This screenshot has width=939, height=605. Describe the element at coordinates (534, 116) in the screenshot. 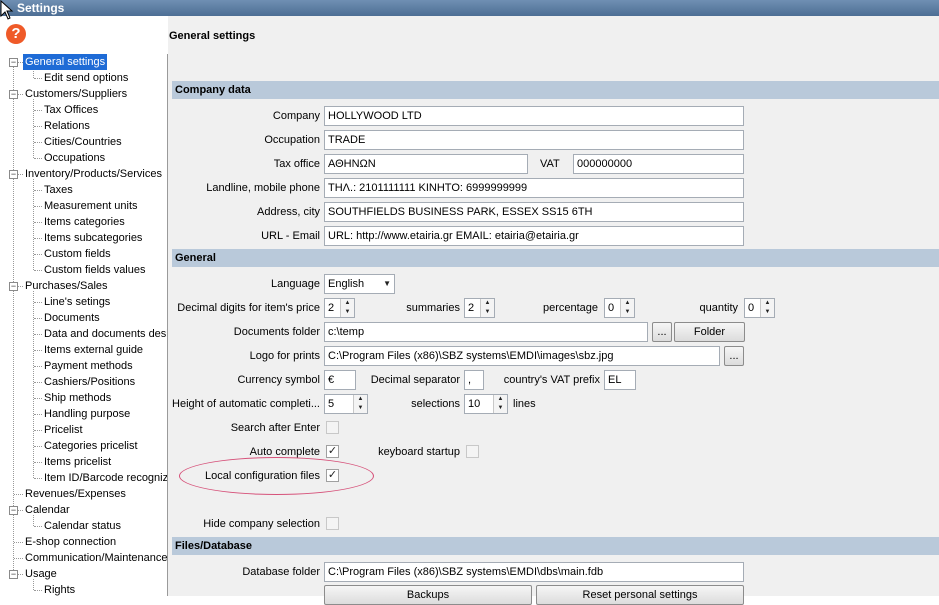

I see `company-field: HOLLYWOOD LTD` at that location.